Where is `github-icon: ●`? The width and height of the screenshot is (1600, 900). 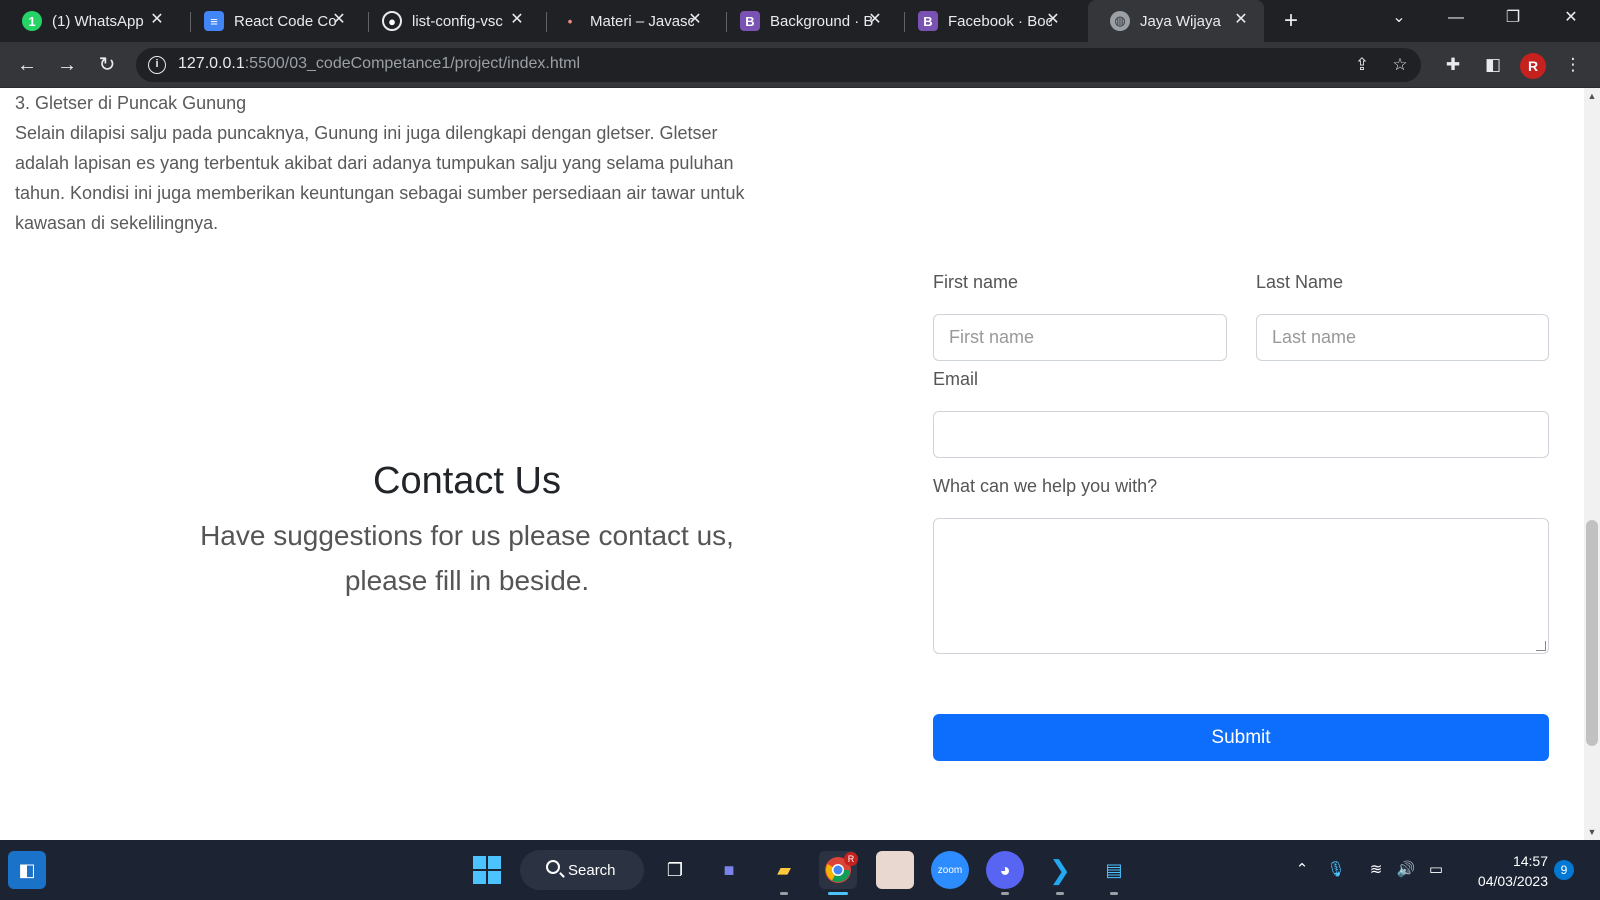
github-icon: ● is located at coordinates (392, 21).